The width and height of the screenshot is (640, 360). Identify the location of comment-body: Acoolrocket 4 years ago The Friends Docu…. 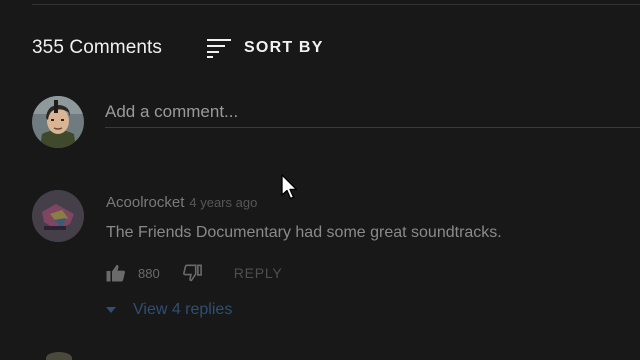
(366, 218).